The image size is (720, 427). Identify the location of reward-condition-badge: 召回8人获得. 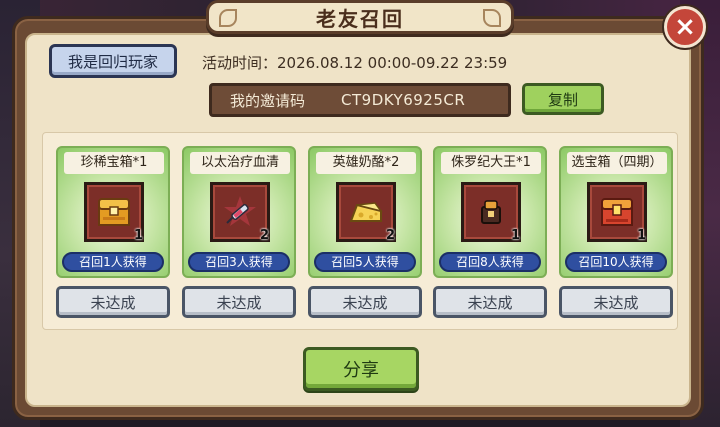
(490, 262).